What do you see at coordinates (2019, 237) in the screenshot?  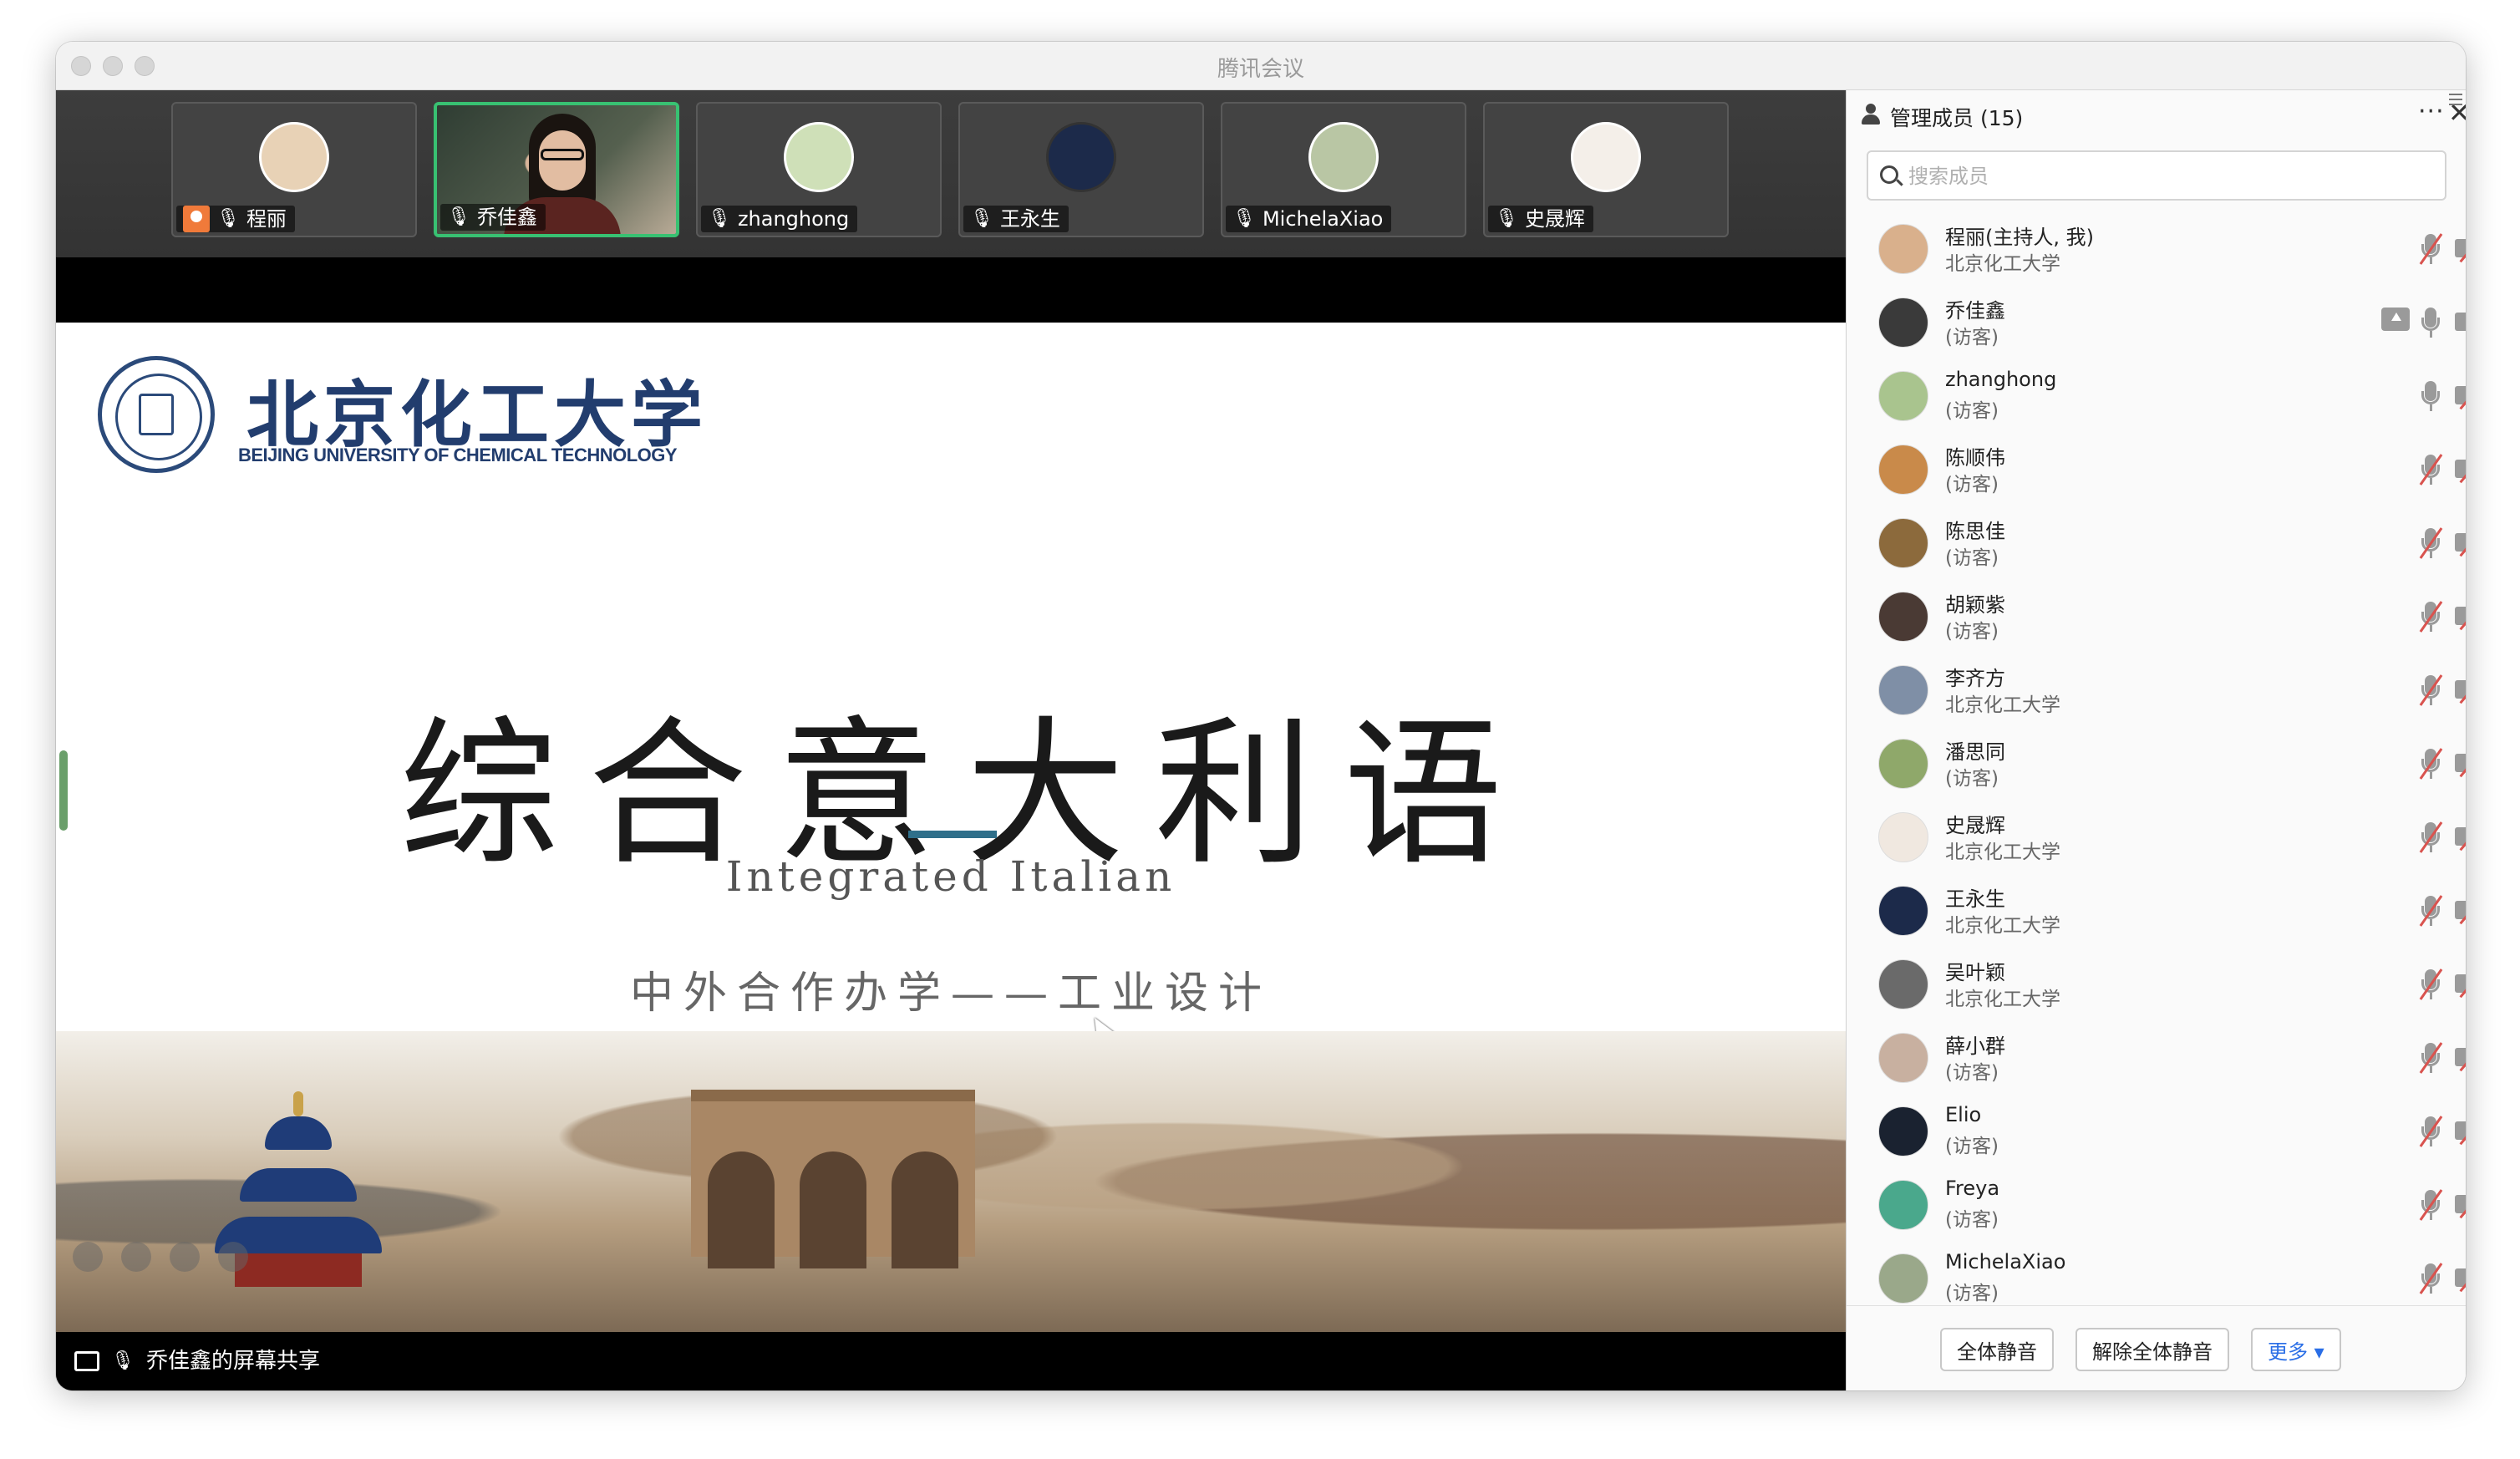 I see `member-name: 程丽(主持人, 我)` at bounding box center [2019, 237].